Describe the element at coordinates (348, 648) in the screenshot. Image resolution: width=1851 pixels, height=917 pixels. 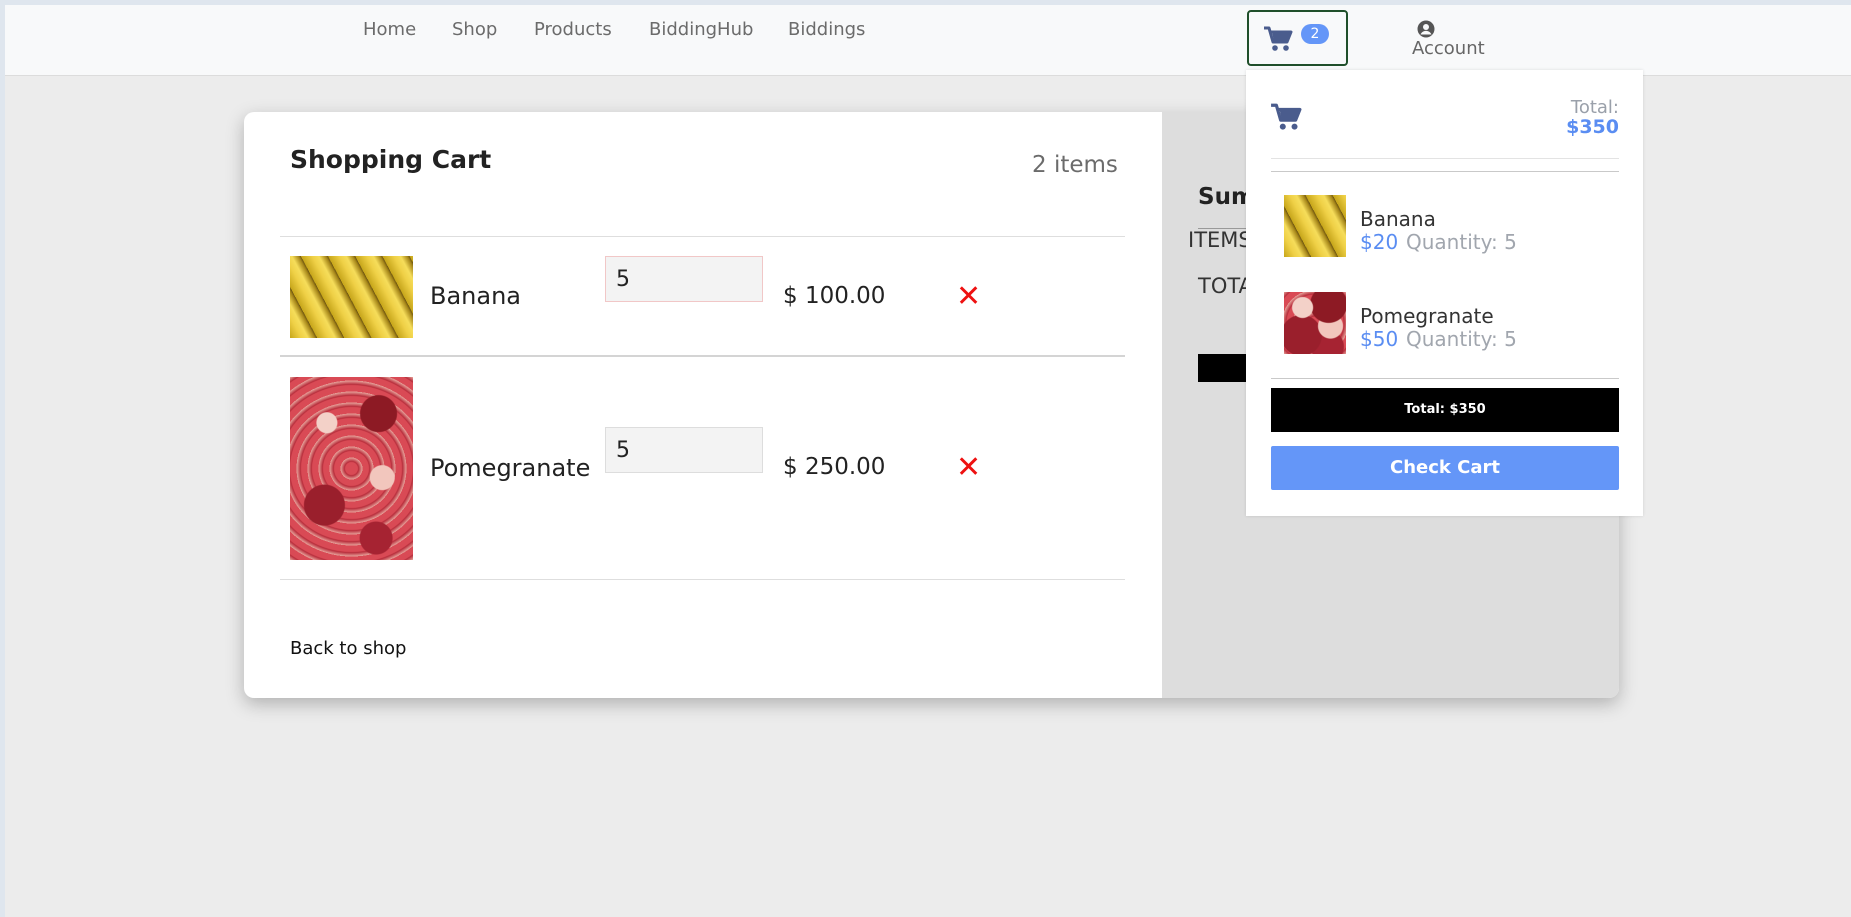
I see `back-to-shop-link: Back to shop` at that location.